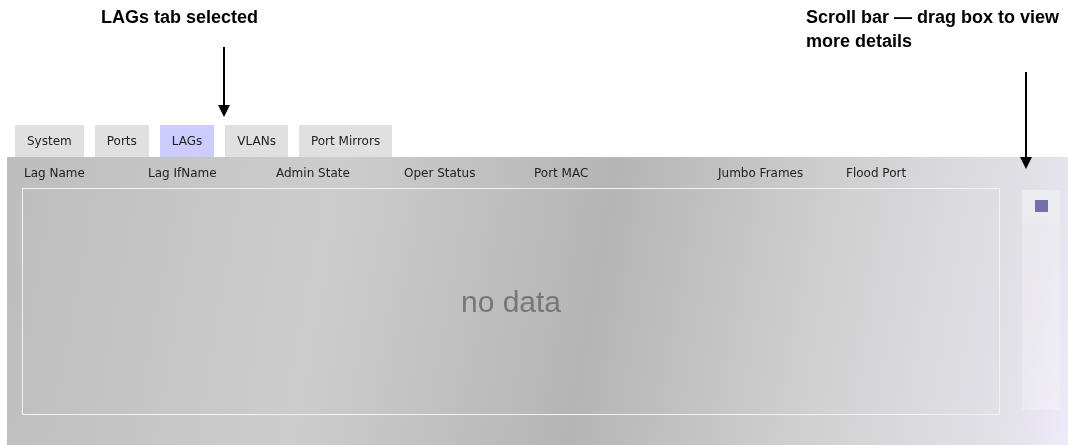 This screenshot has height=445, width=1068. Describe the element at coordinates (440, 172) in the screenshot. I see `column-header: Oper Status` at that location.